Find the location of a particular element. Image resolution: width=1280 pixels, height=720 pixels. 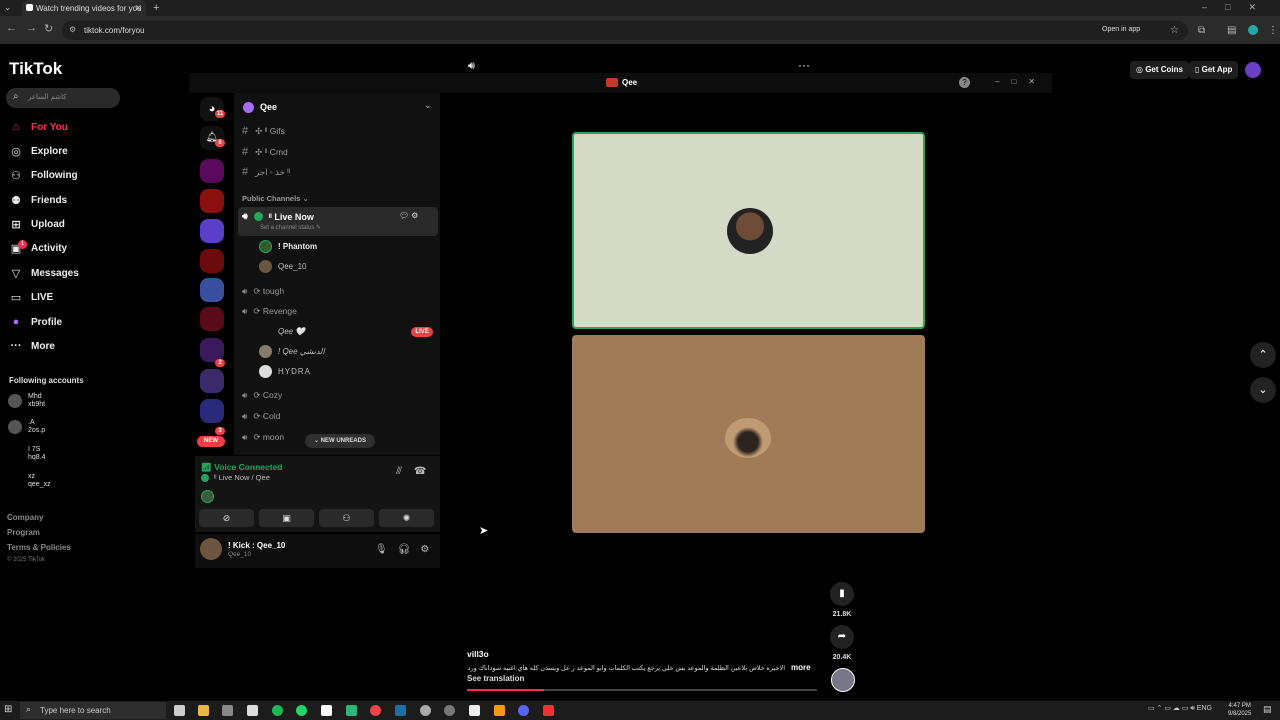

chrome-menu-icon: ⋮ is located at coordinates (1273, 30).